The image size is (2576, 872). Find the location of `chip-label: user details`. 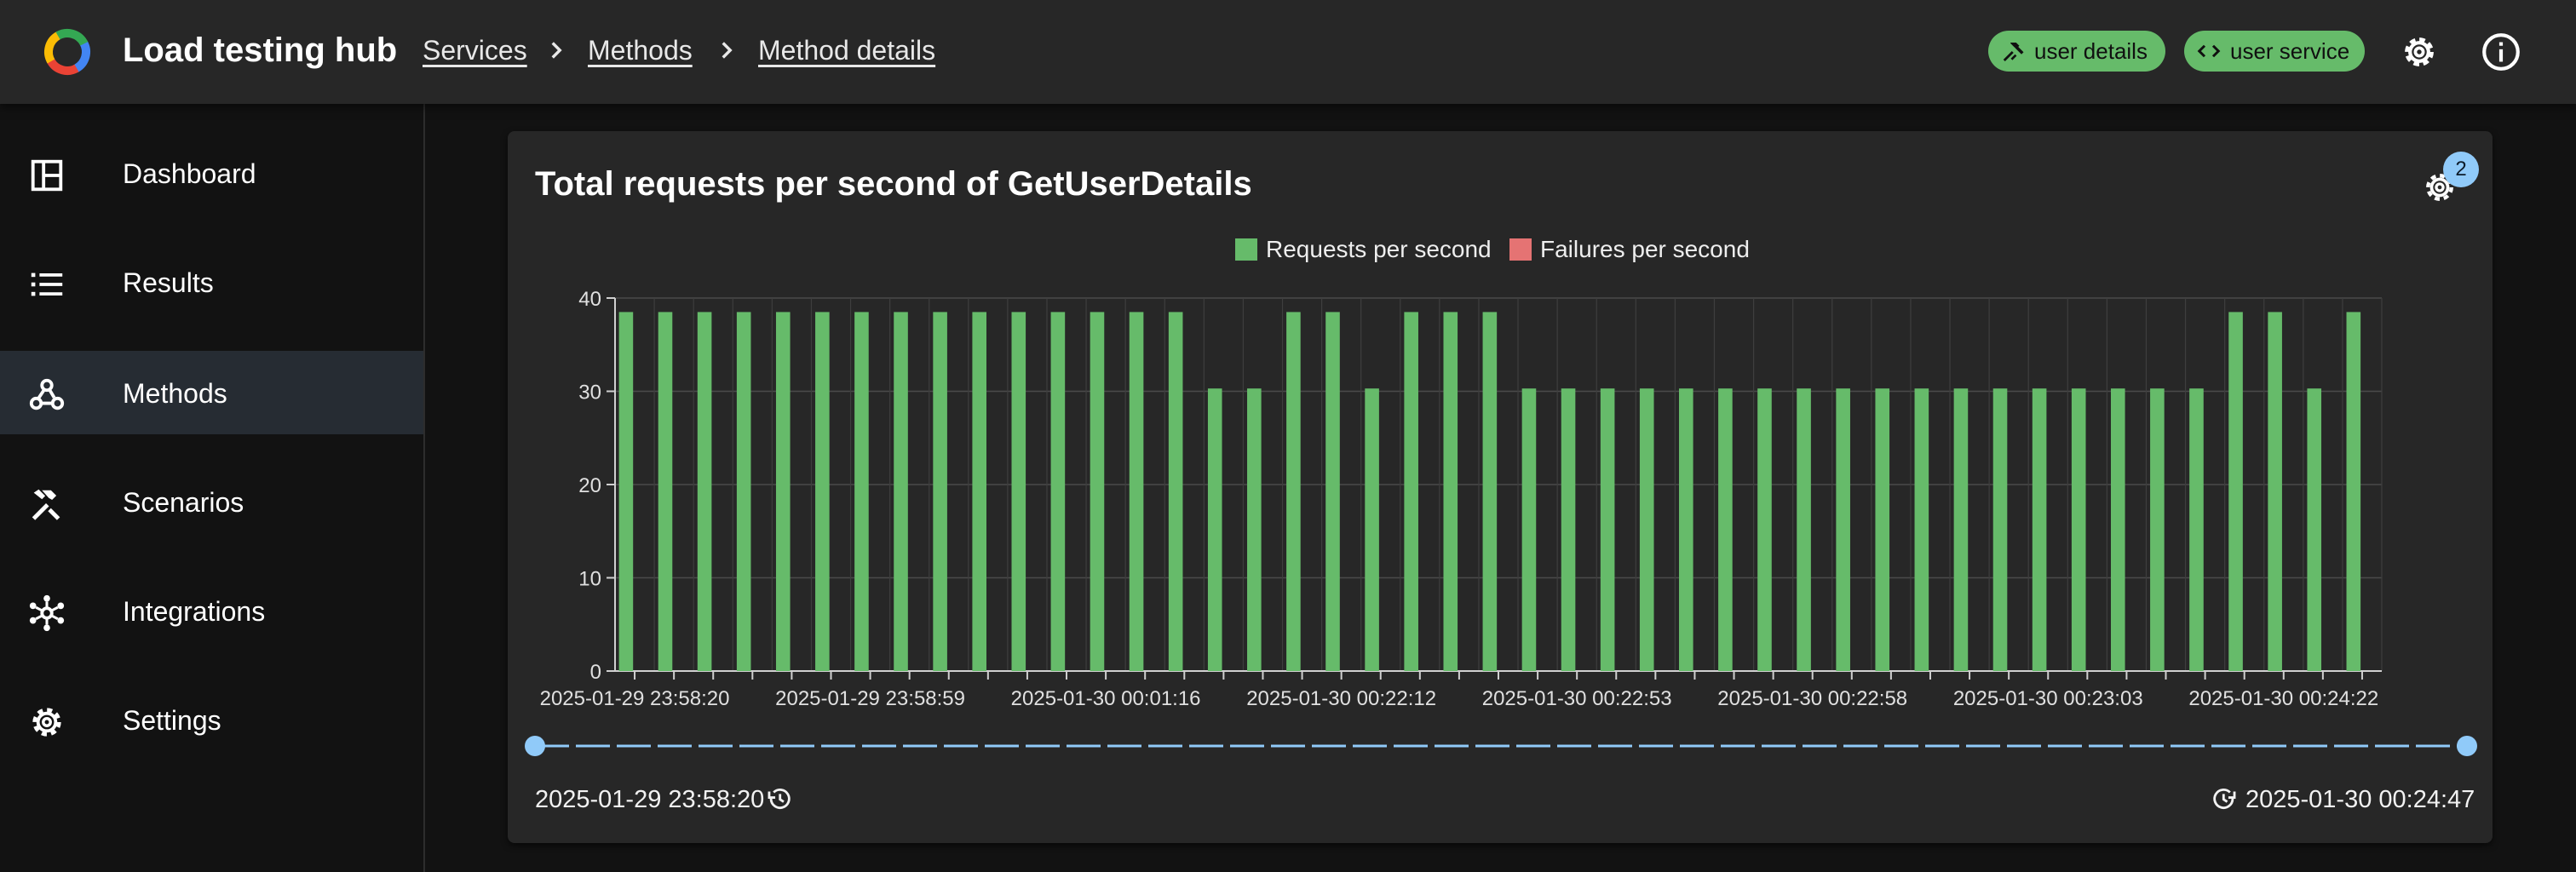

chip-label: user details is located at coordinates (2091, 51).